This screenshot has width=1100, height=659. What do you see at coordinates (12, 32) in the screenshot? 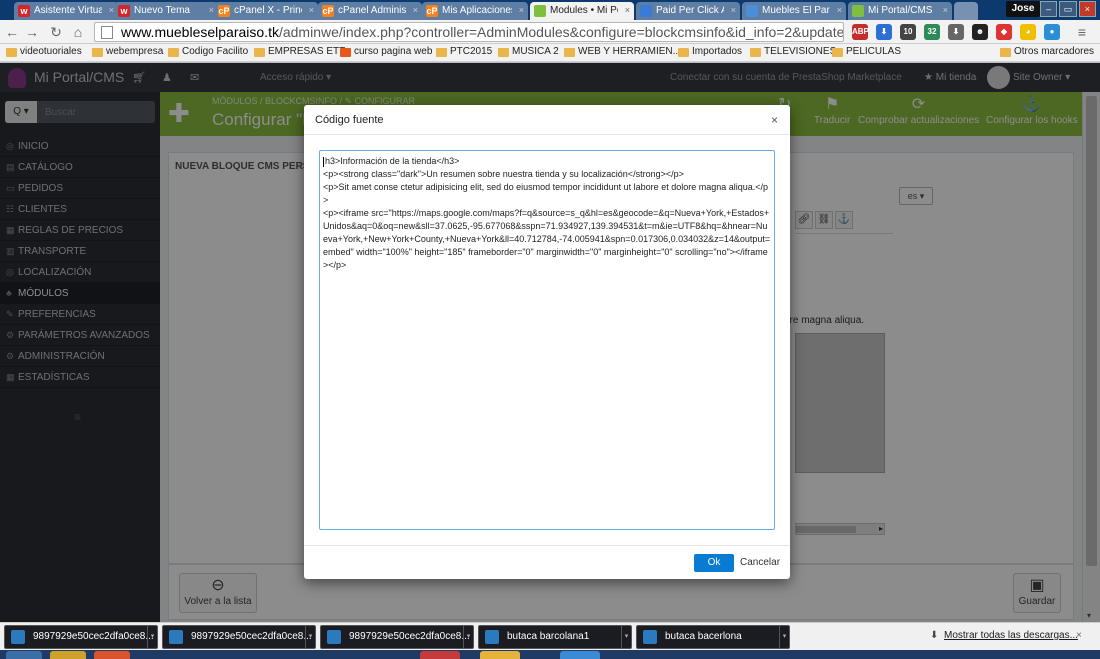
I see `back-icon: ←` at bounding box center [12, 32].